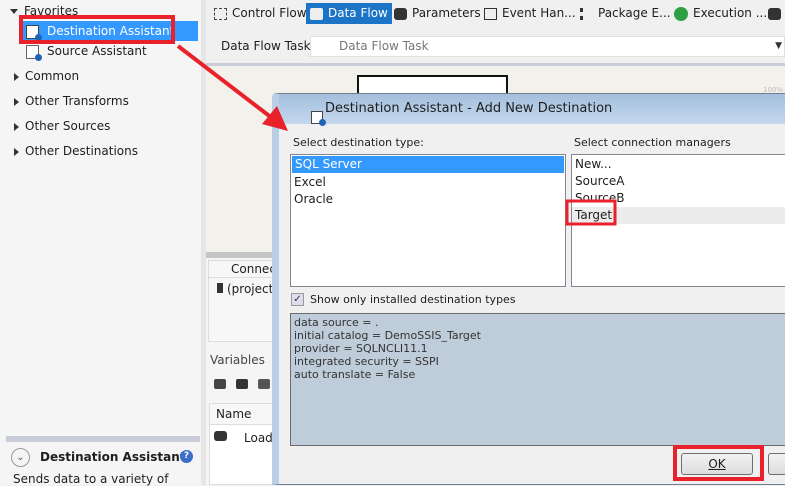 Image resolution: width=785 pixels, height=486 pixels. Describe the element at coordinates (358, 142) in the screenshot. I see `destination-type-label: Select destination type:` at that location.